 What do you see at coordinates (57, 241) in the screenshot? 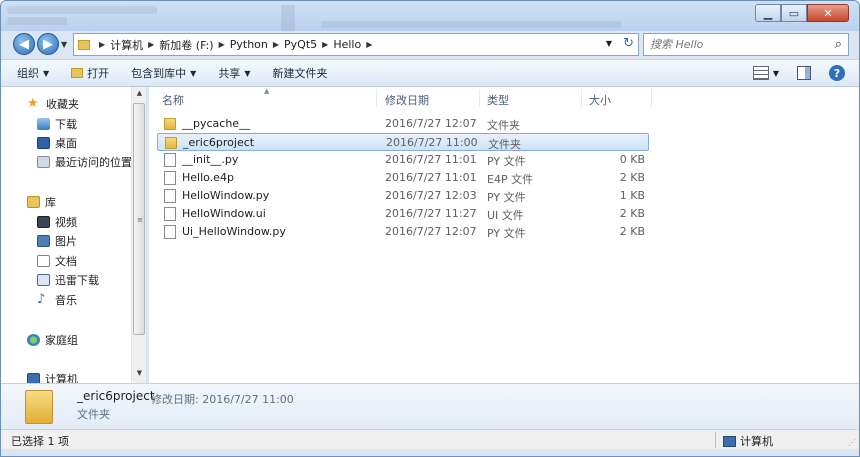
I see `sidebar-item-pictures: 图片` at bounding box center [57, 241].